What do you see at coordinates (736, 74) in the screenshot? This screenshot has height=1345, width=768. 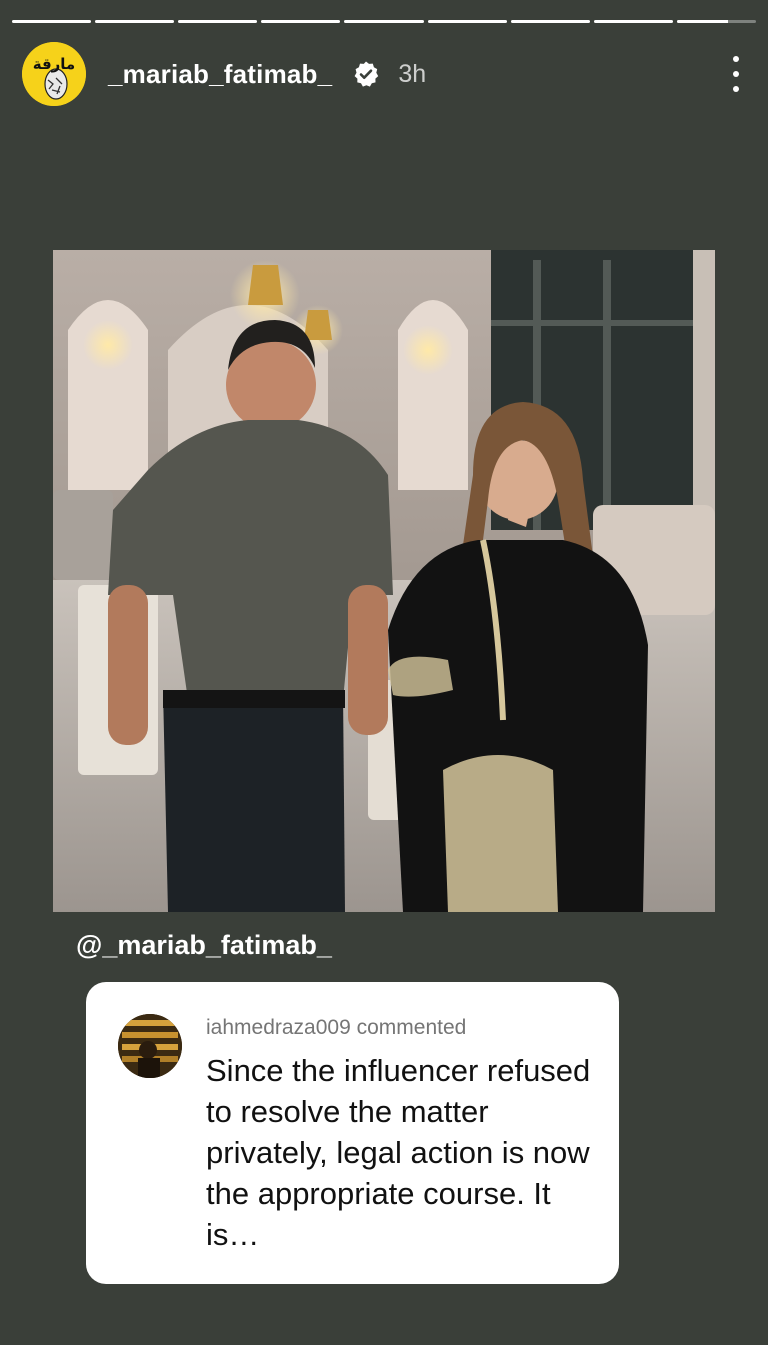 I see `more-options-icon` at bounding box center [736, 74].